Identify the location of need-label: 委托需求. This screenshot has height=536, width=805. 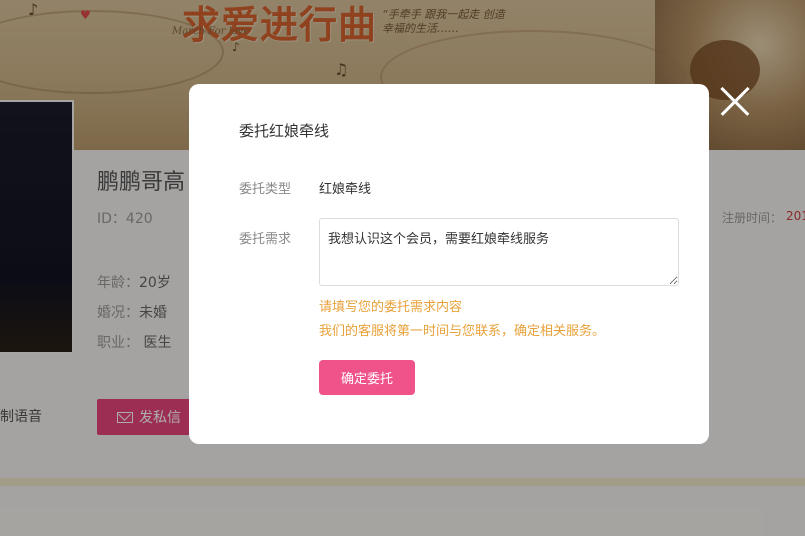
(265, 239).